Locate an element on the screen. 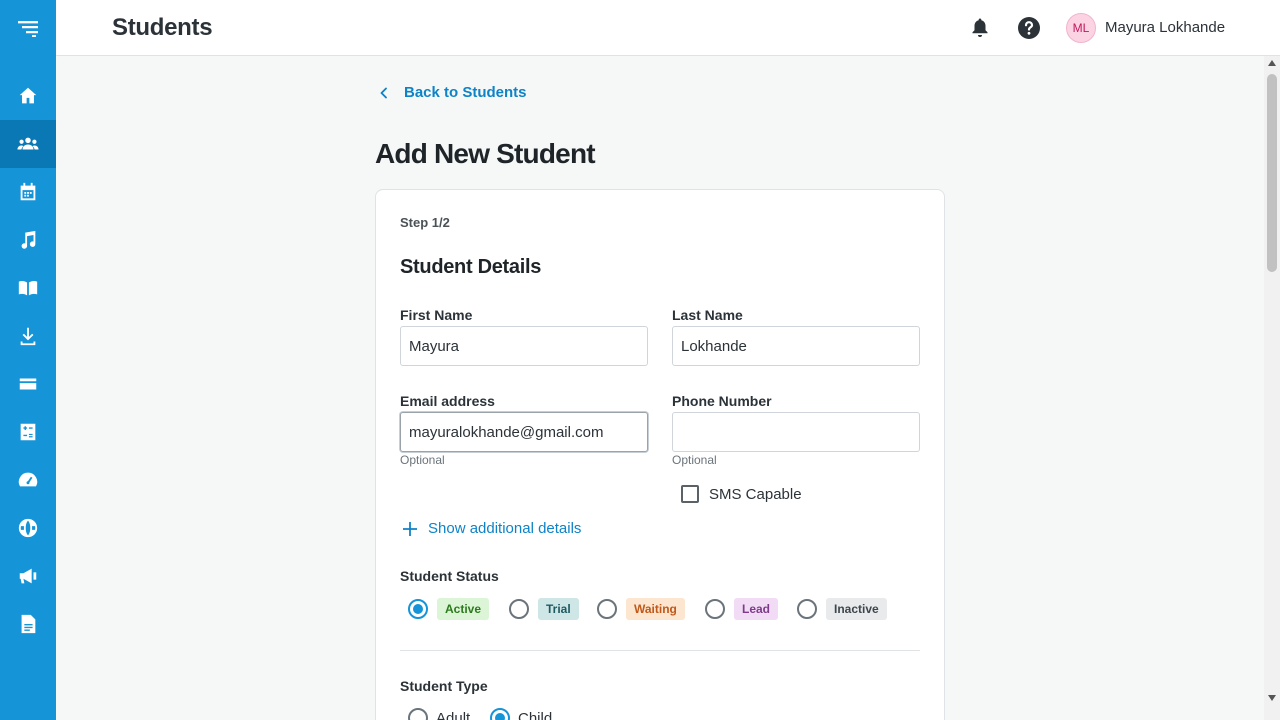  top-header: Students ML Mayura Lokhande is located at coordinates (668, 28).